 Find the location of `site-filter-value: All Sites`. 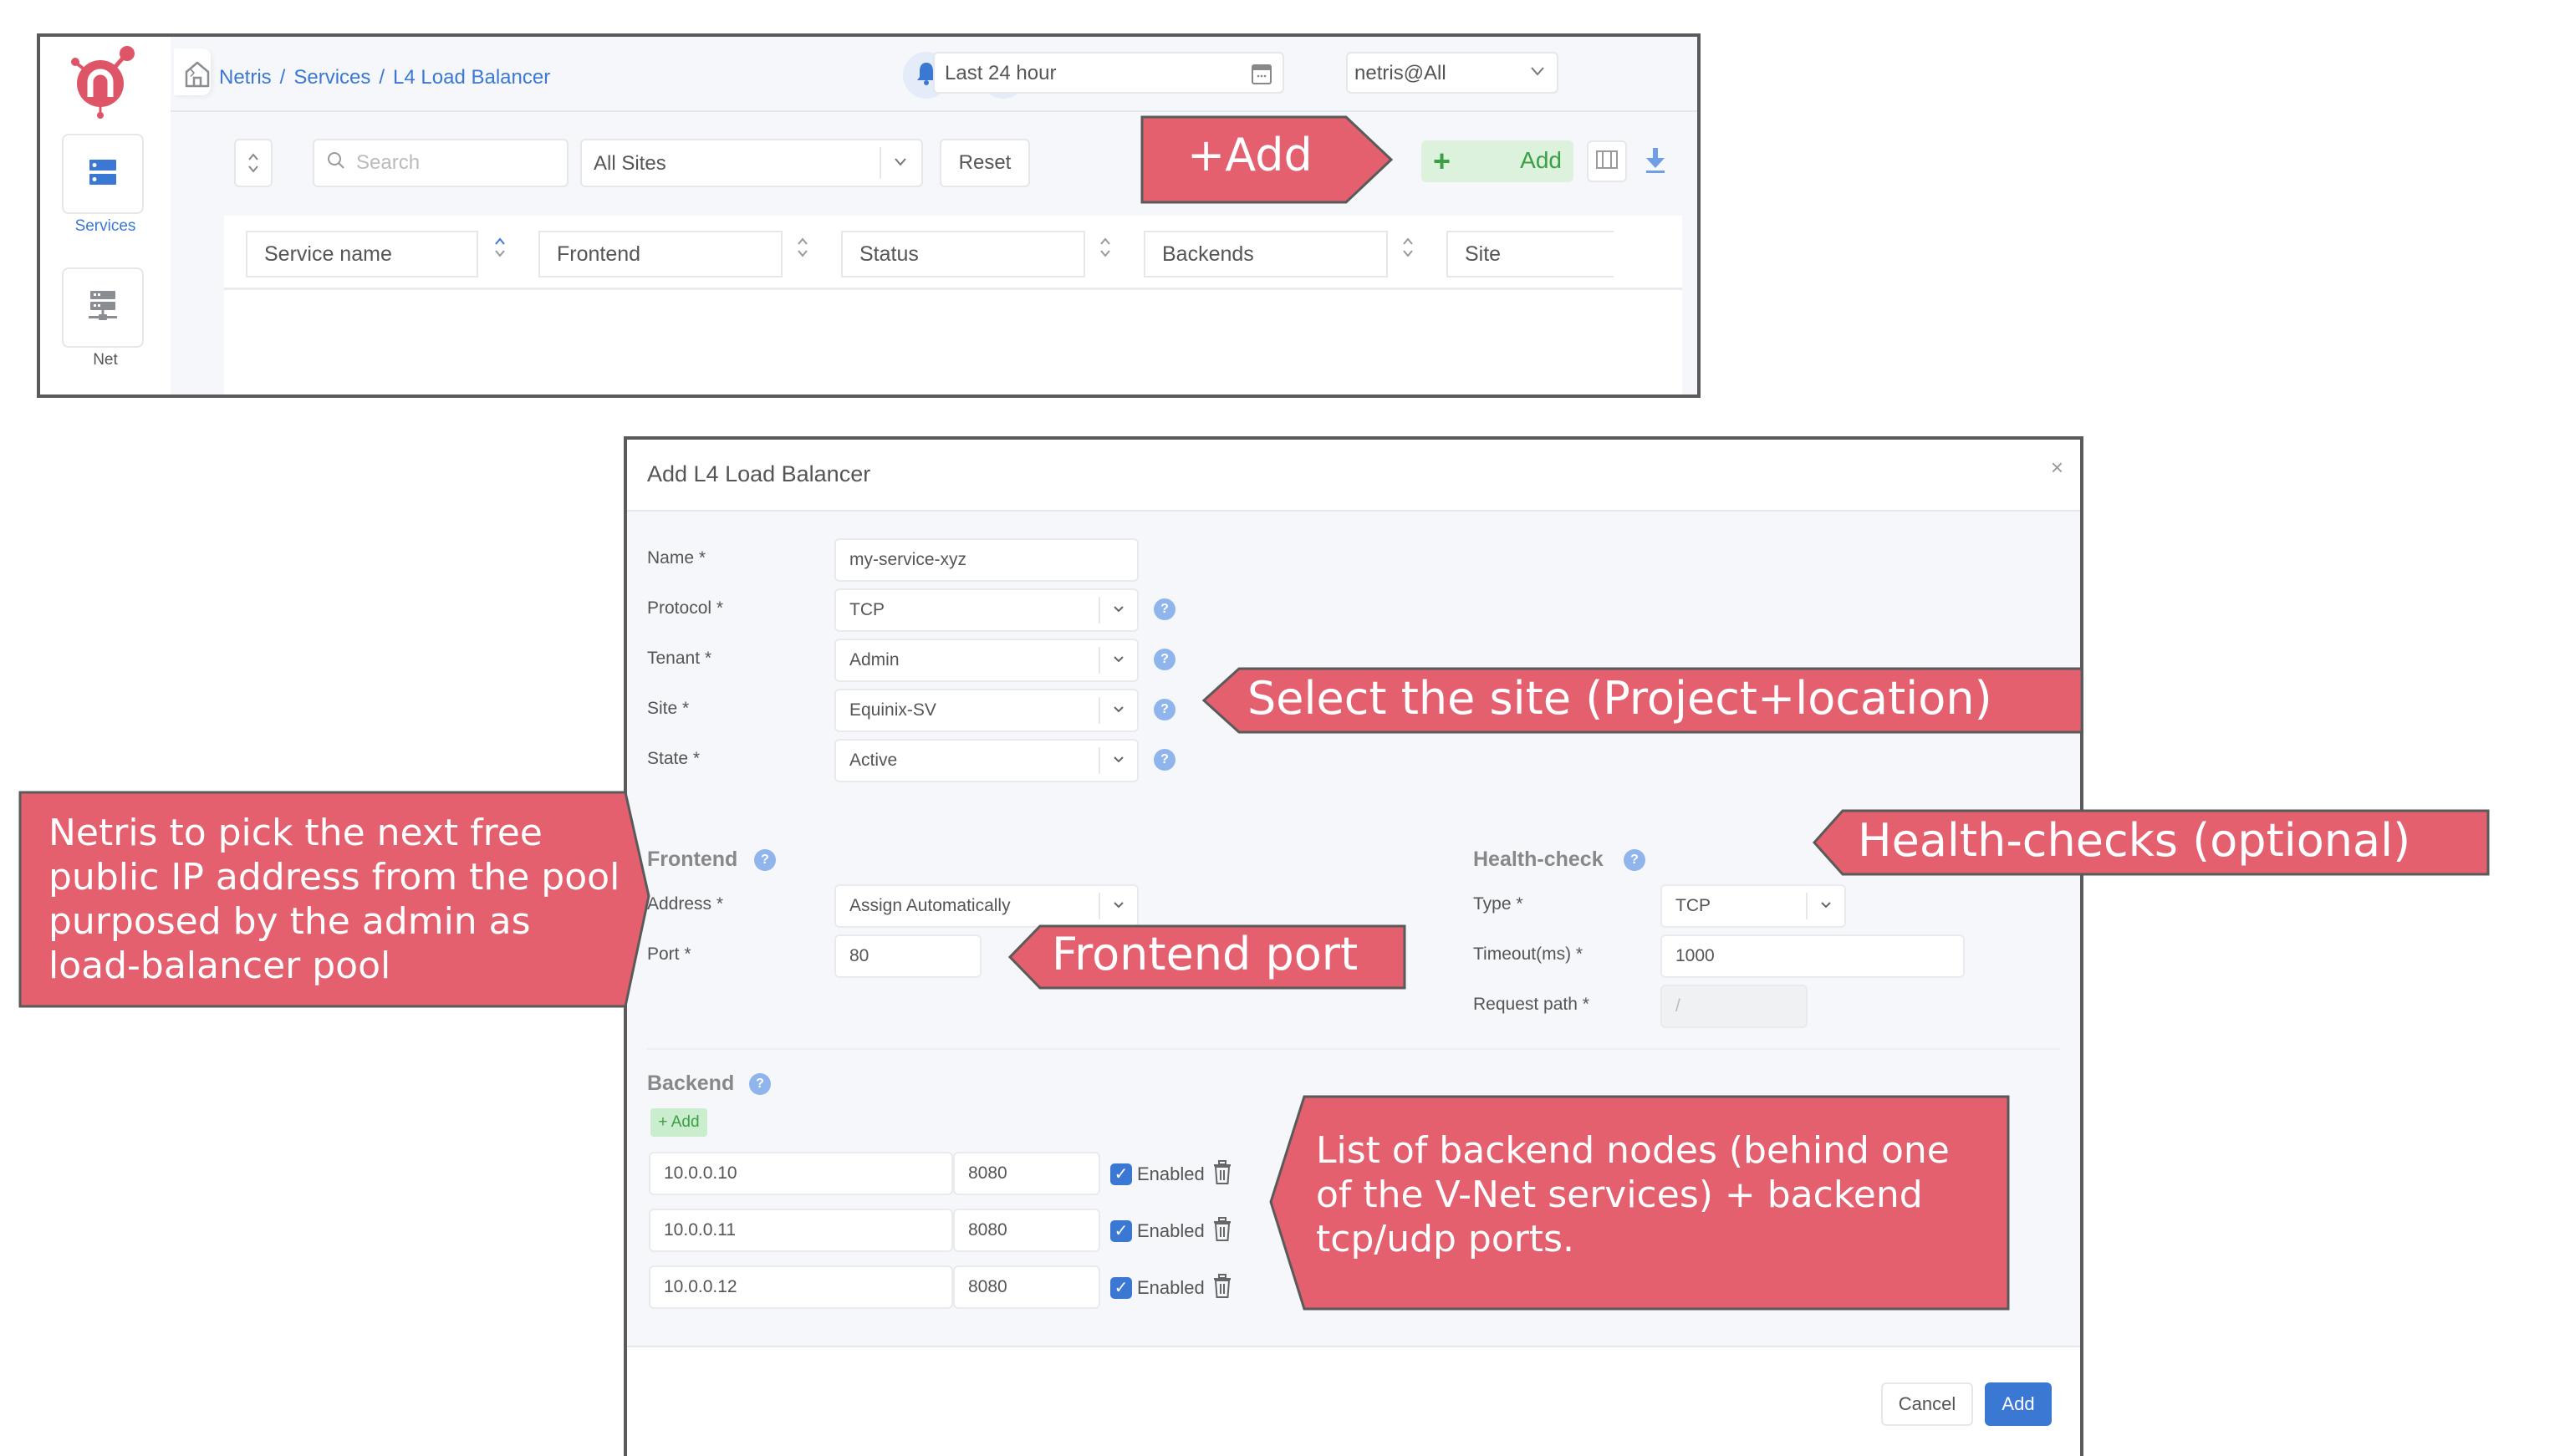

site-filter-value: All Sites is located at coordinates (630, 163).